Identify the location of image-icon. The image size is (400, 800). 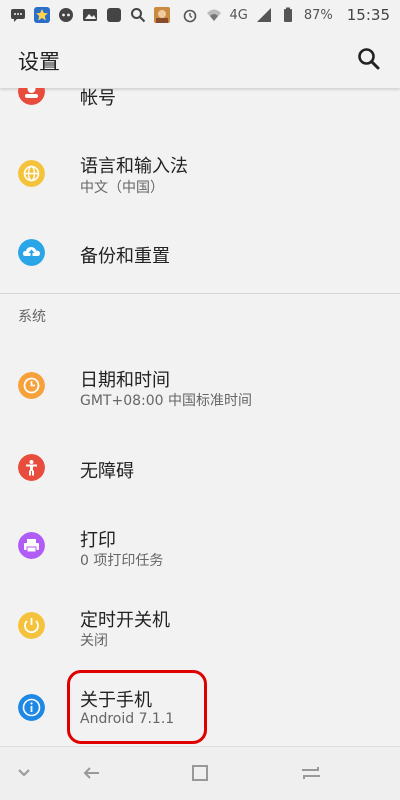
(90, 15).